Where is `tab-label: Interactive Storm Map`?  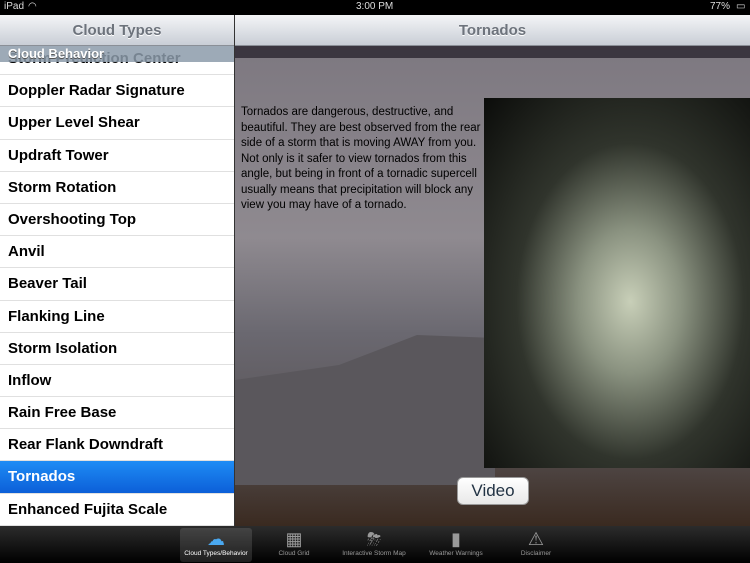
tab-label: Interactive Storm Map is located at coordinates (374, 553).